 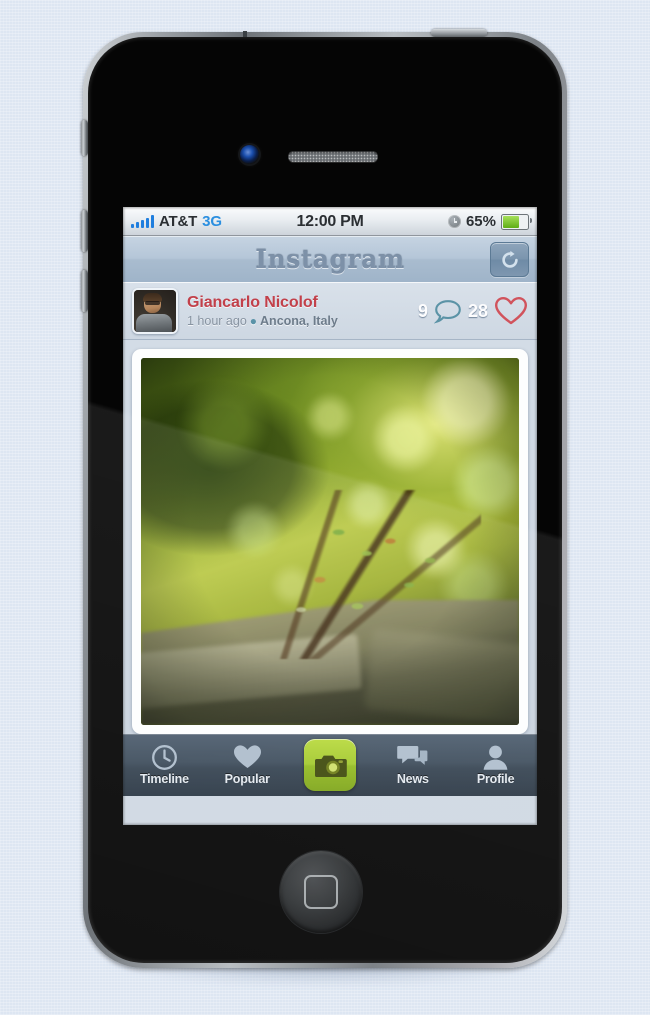 I want to click on navigation-bar: Instagram, so click(x=330, y=259).